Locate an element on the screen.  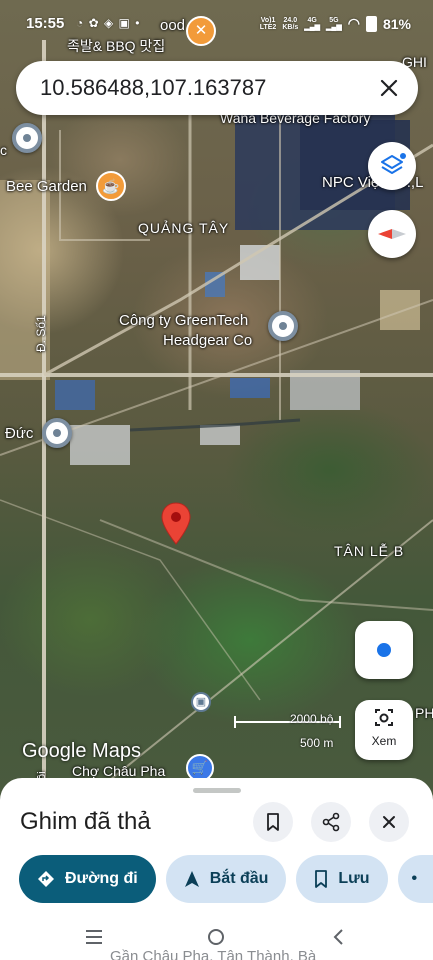
home-button is located at coordinates (216, 937).